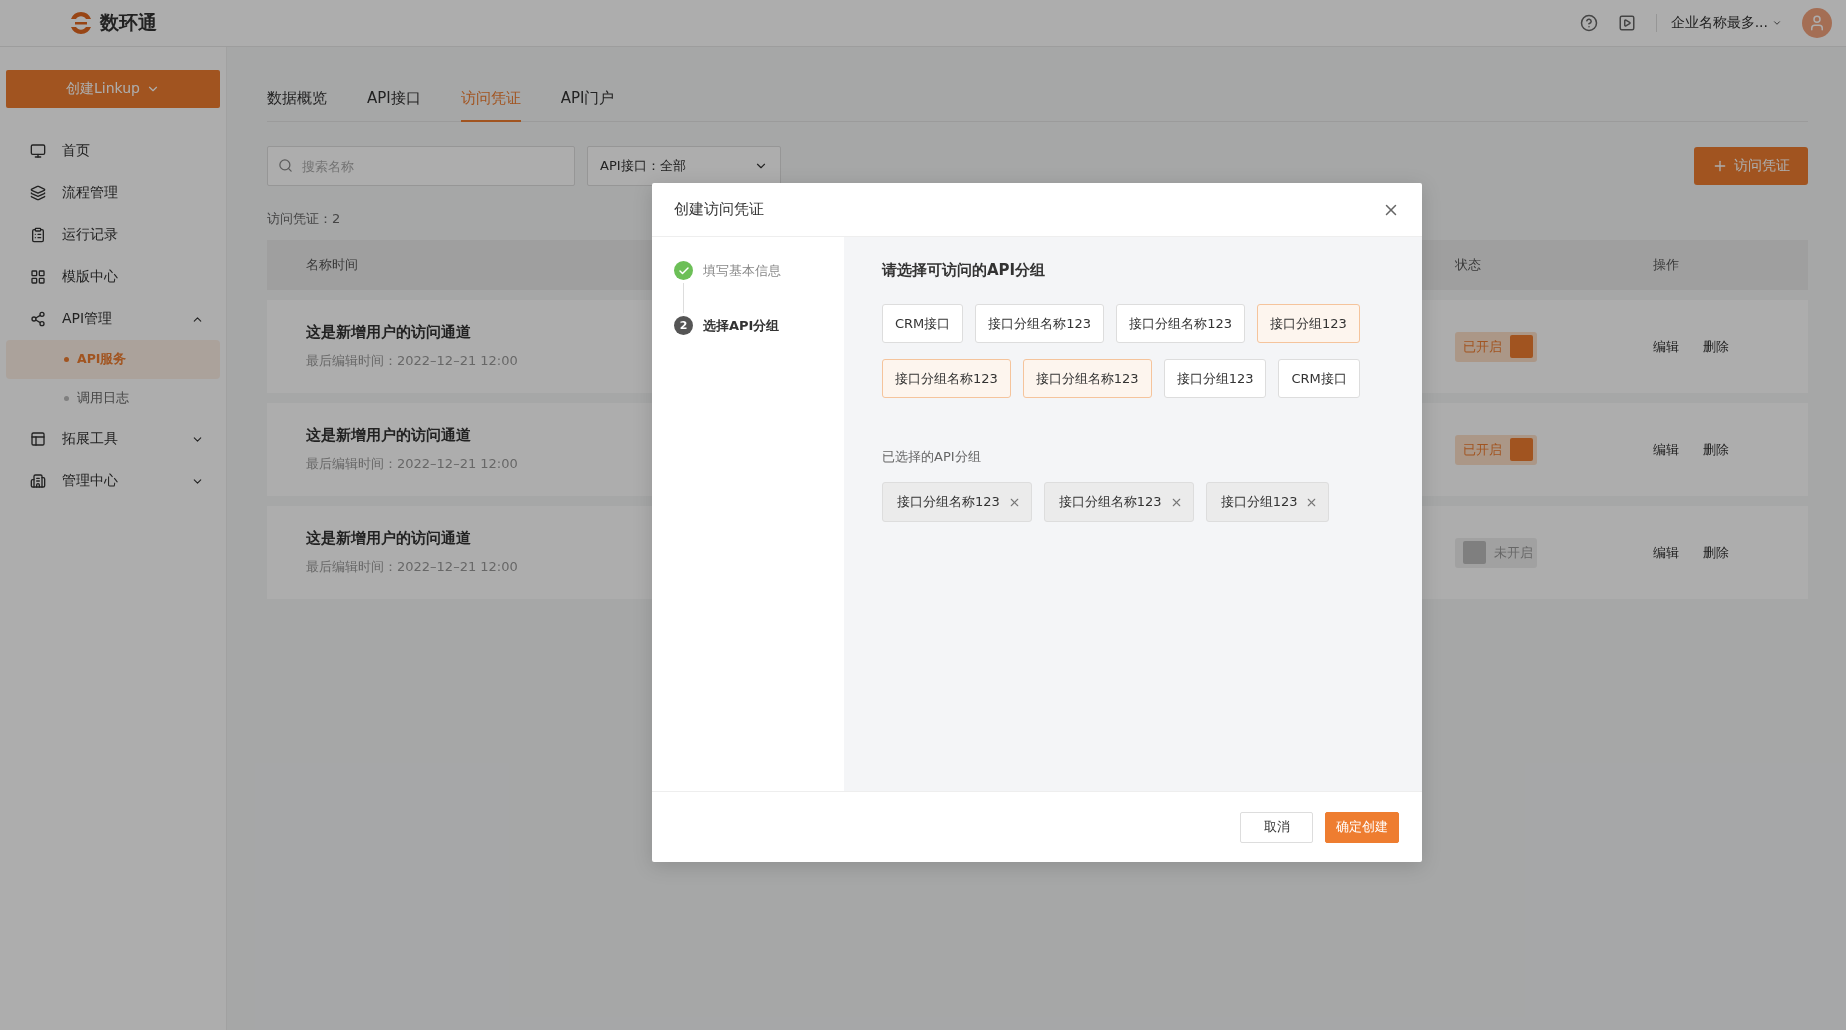  Describe the element at coordinates (683, 325) in the screenshot. I see `step-number: 2` at that location.